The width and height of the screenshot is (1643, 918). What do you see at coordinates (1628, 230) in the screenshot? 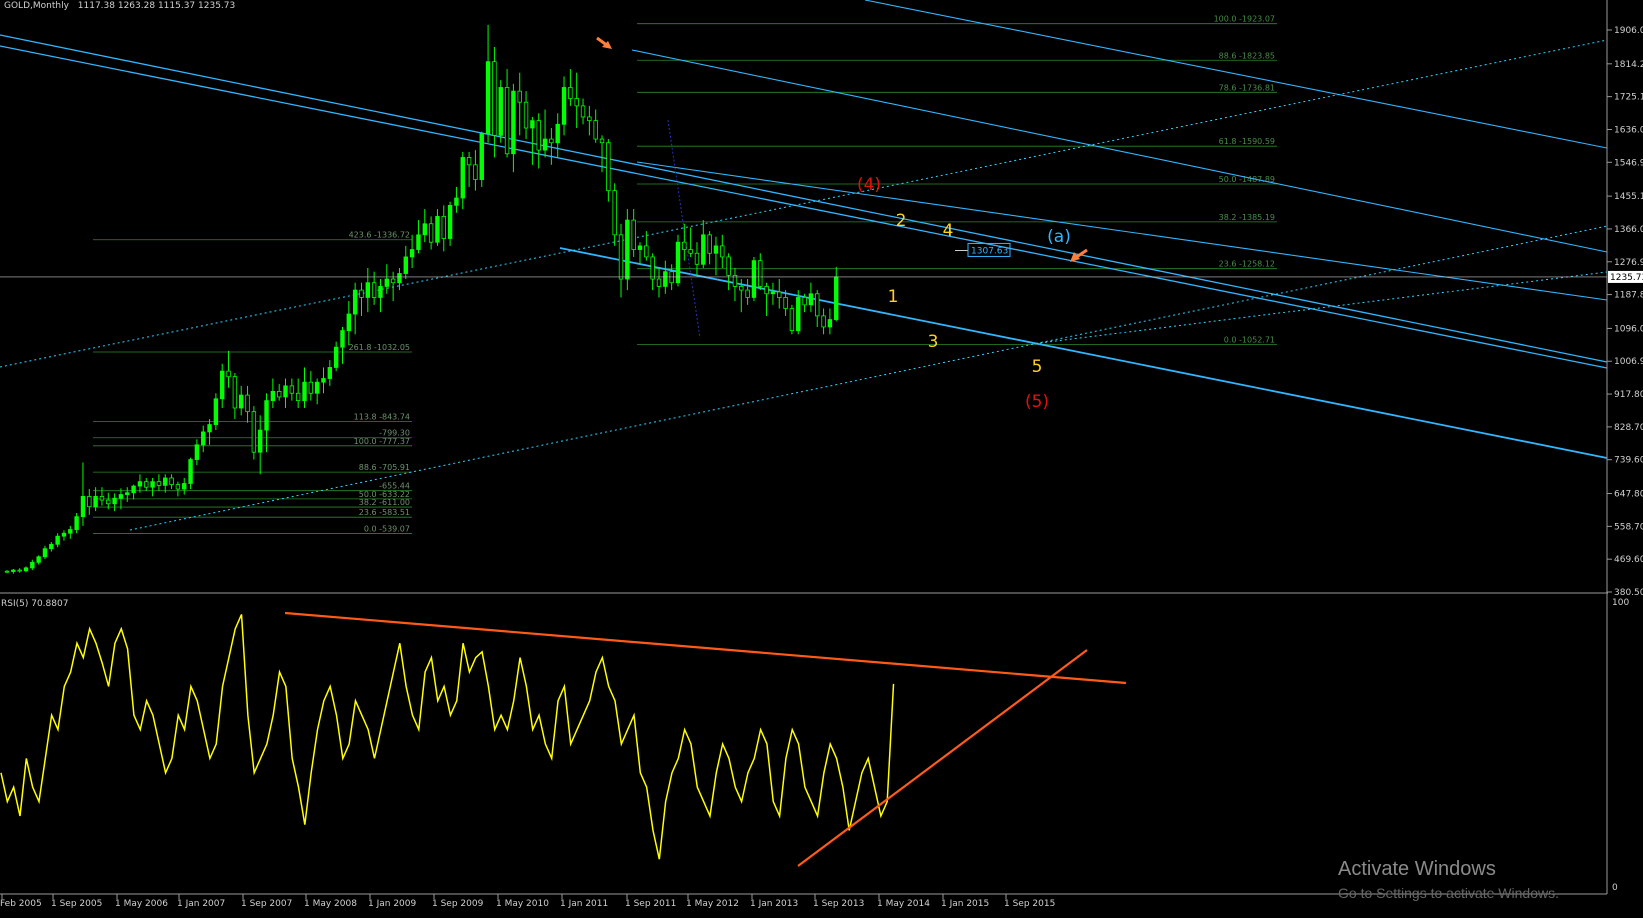
I see `price-axis-label: 1366.00` at bounding box center [1628, 230].